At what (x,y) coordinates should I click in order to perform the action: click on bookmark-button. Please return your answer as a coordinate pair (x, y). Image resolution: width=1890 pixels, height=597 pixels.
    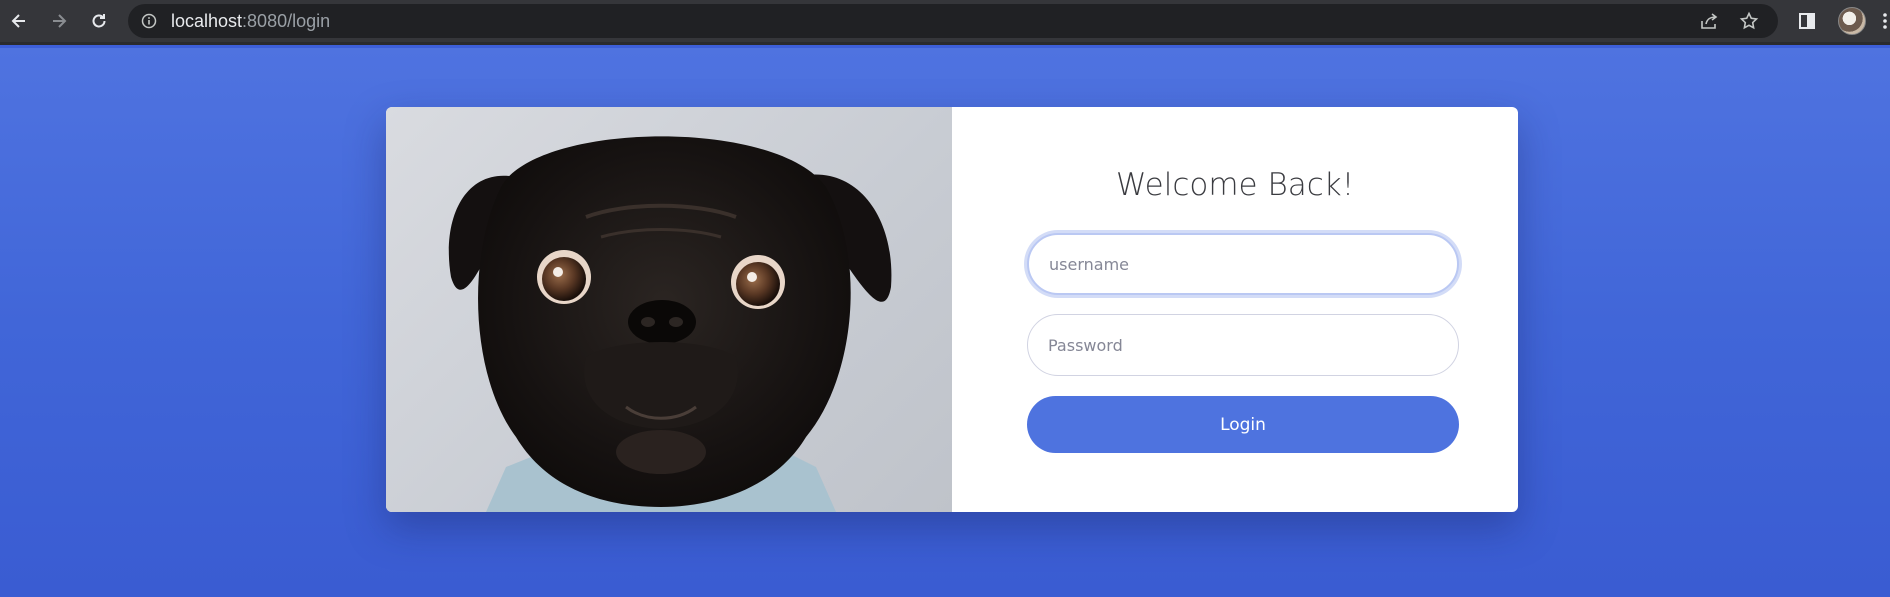
    Looking at the image, I should click on (1749, 21).